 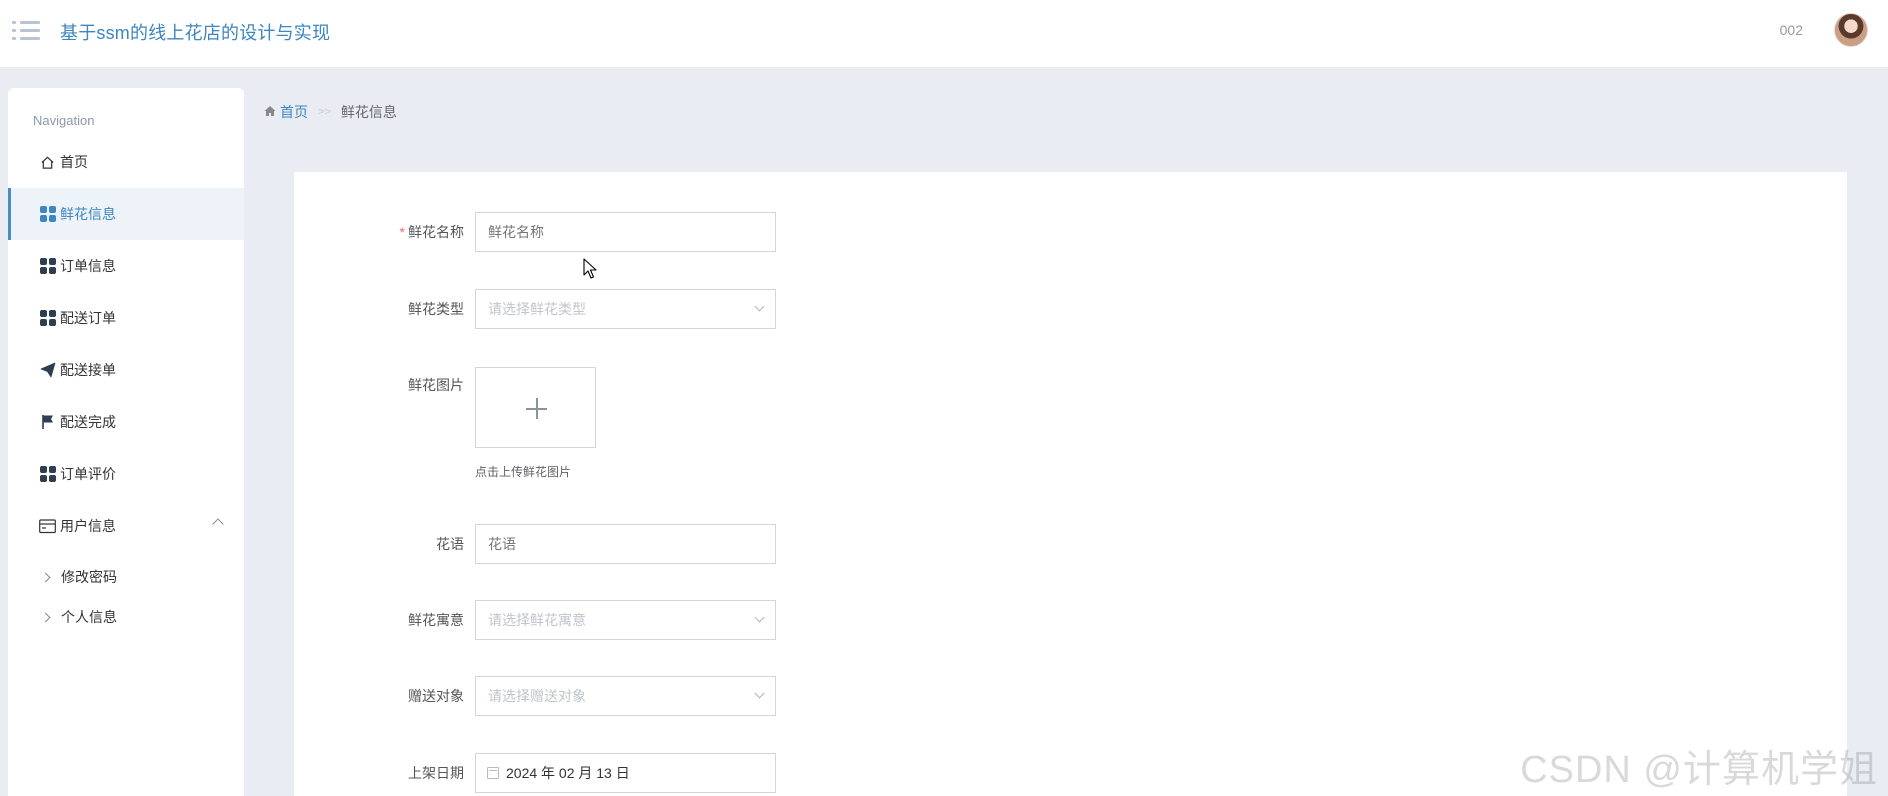 What do you see at coordinates (436, 773) in the screenshot?
I see `date-label: 上架日期` at bounding box center [436, 773].